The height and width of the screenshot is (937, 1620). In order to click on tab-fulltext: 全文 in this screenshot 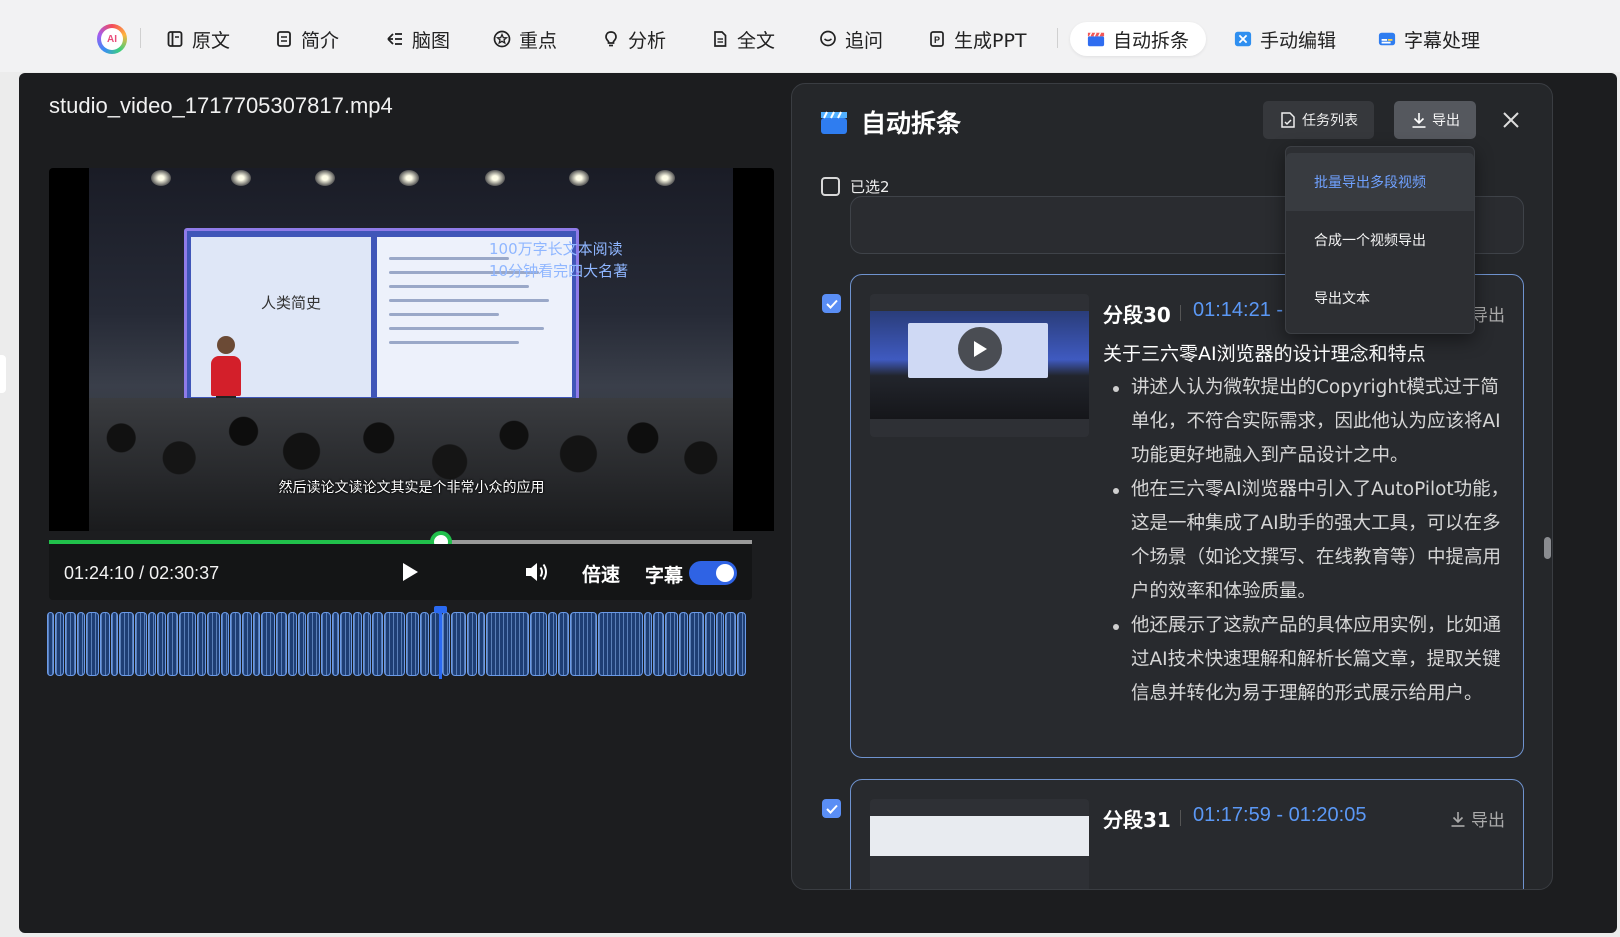, I will do `click(743, 39)`.